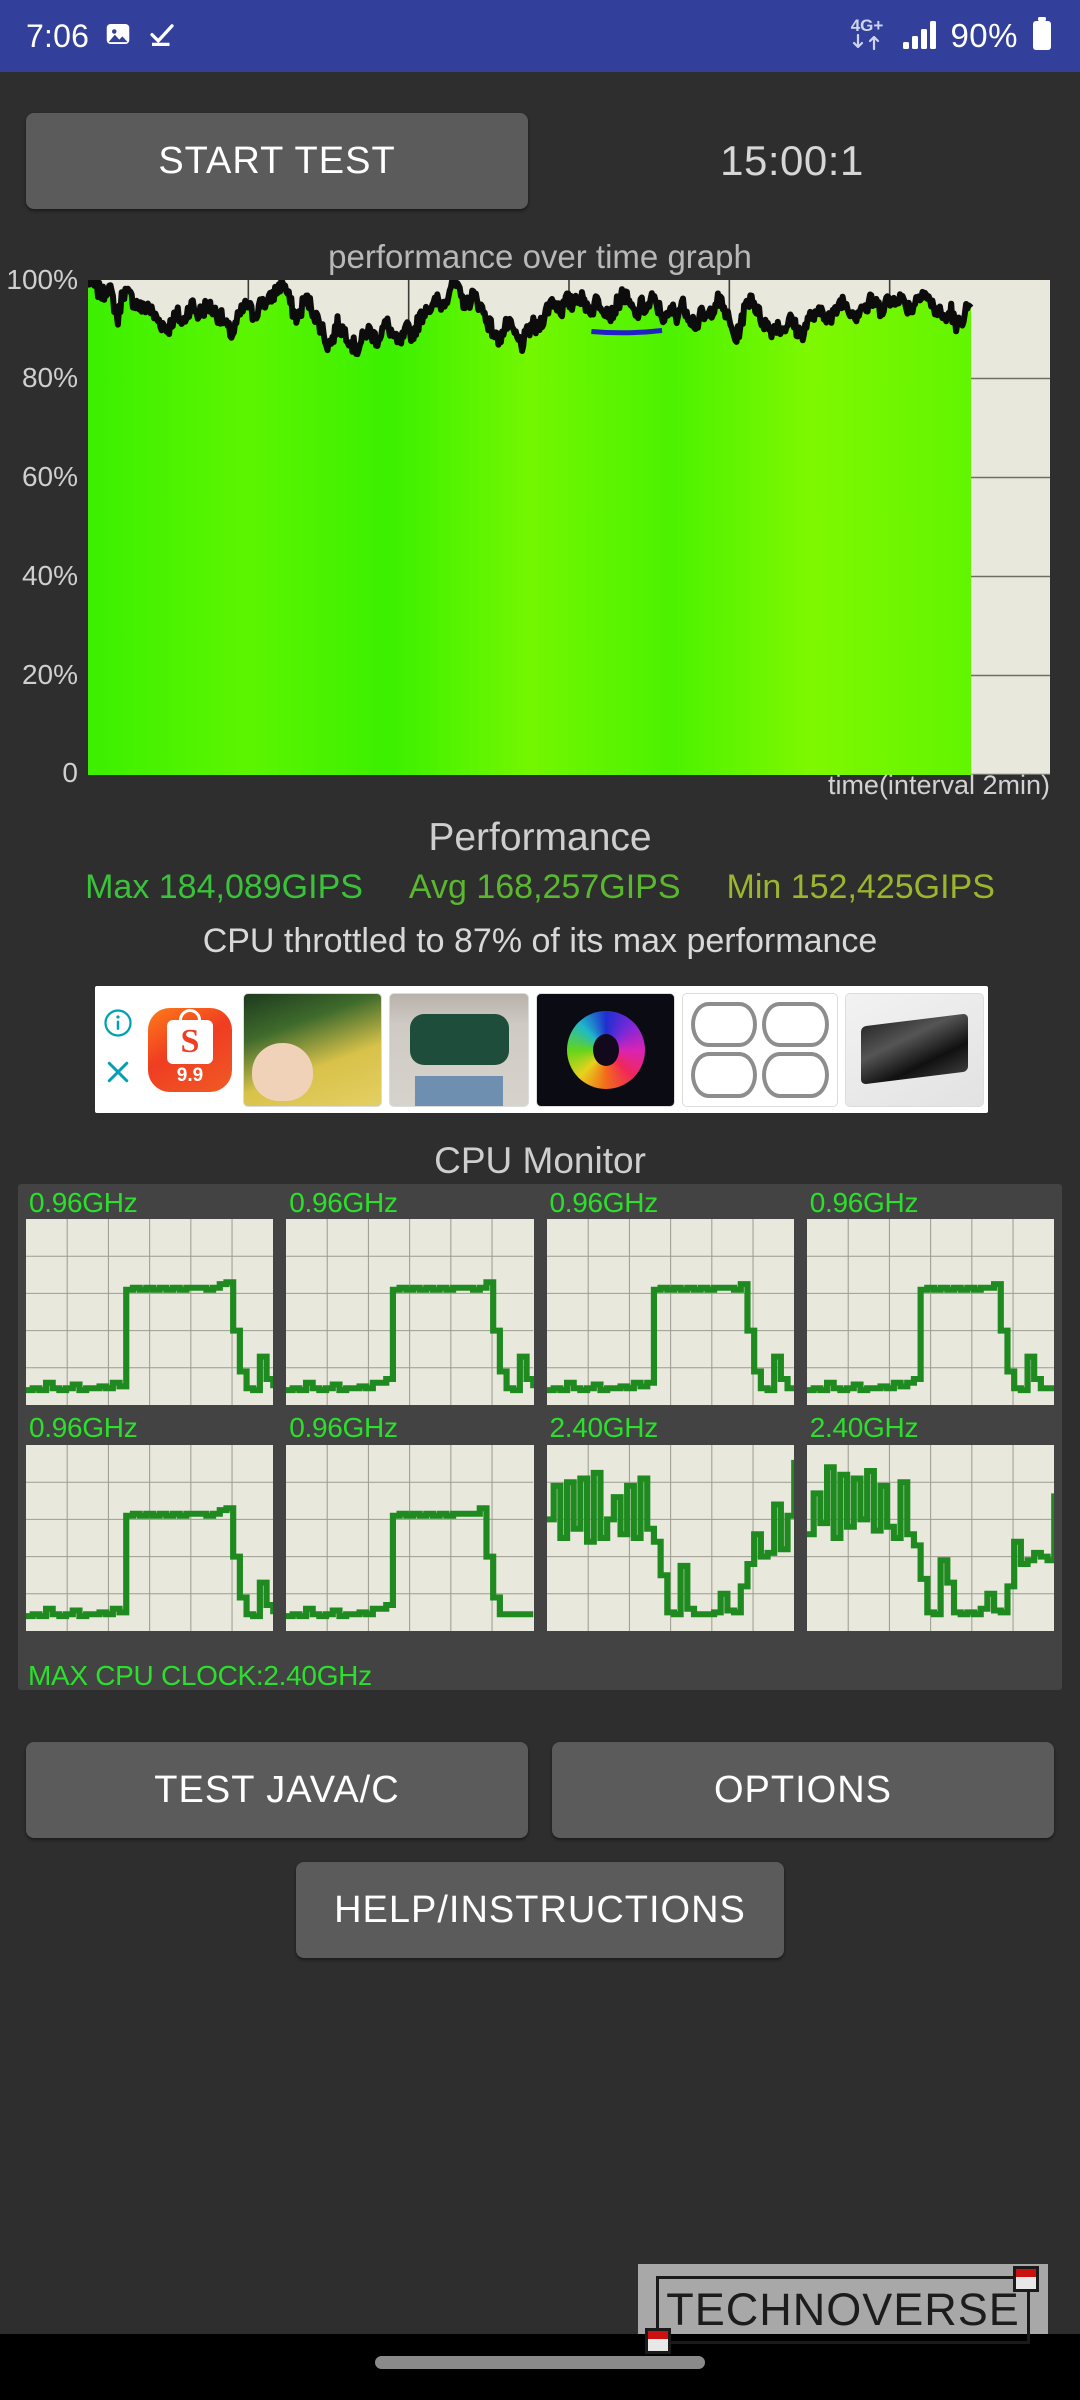 This screenshot has height=2400, width=1080. I want to click on clock: 7:06, so click(58, 35).